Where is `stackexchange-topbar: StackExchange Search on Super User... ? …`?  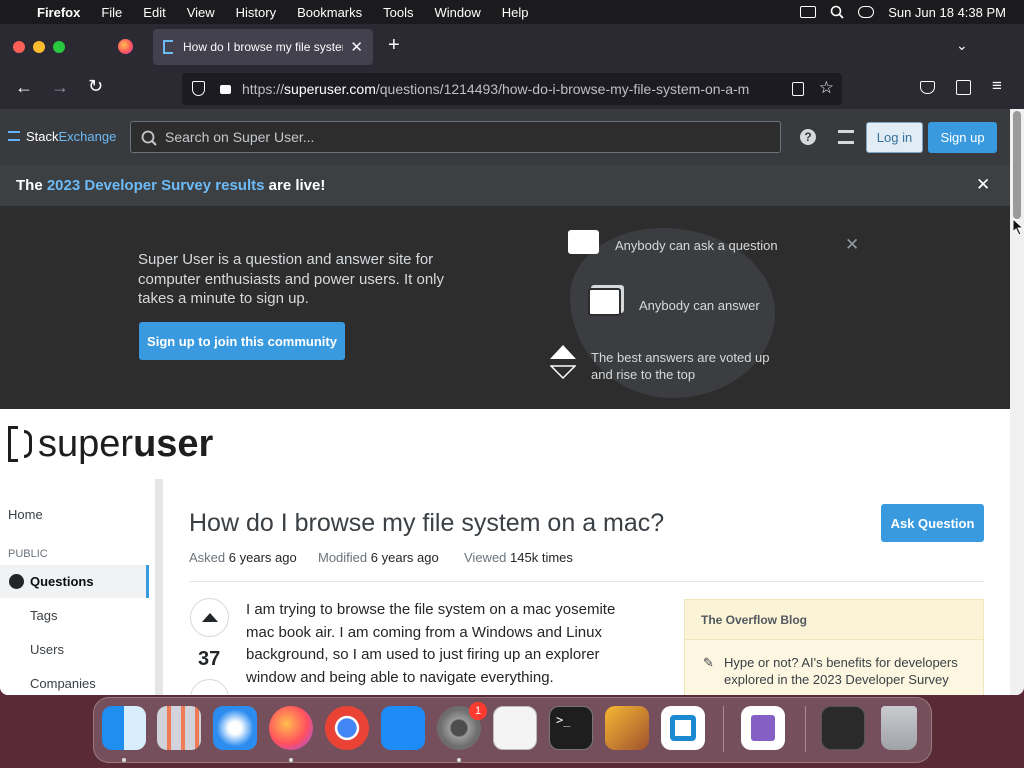 stackexchange-topbar: StackExchange Search on Super User... ? … is located at coordinates (505, 137).